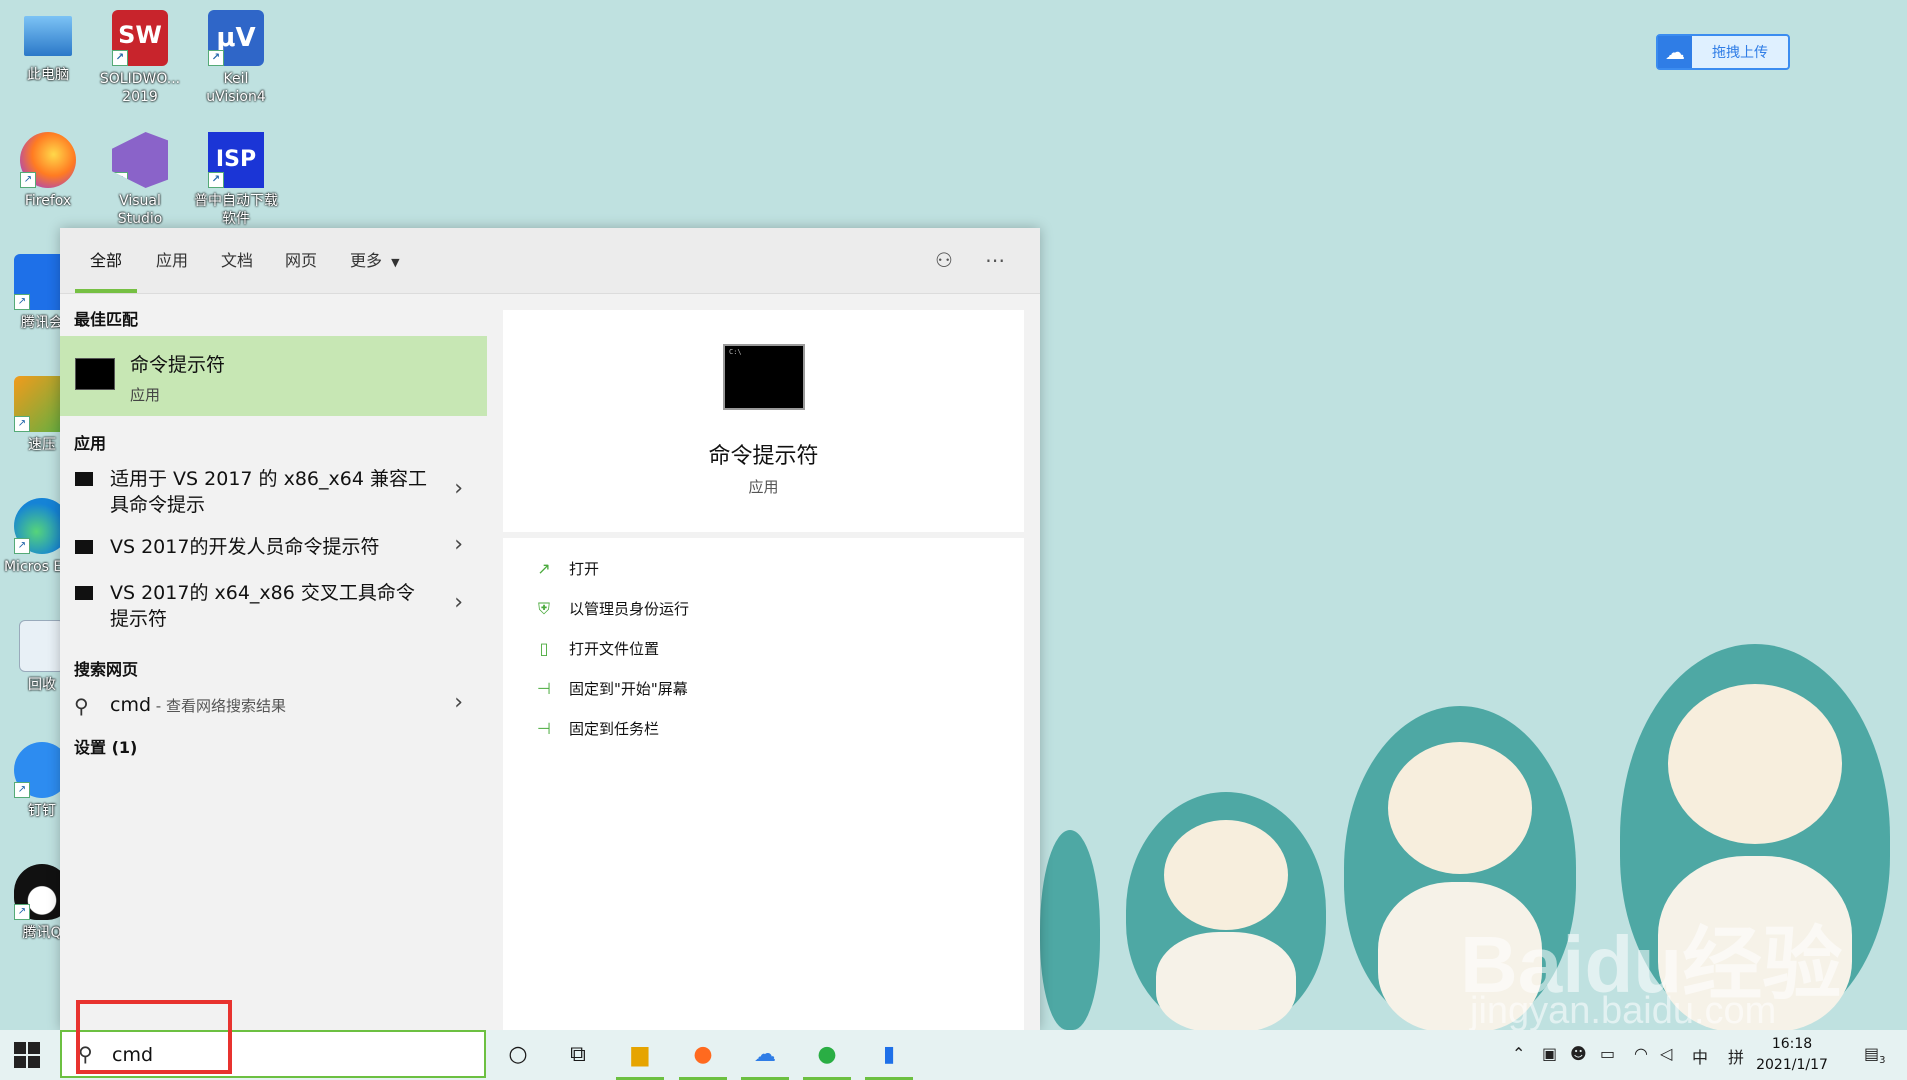  What do you see at coordinates (995, 261) in the screenshot?
I see `more-options-icon: ⋯` at bounding box center [995, 261].